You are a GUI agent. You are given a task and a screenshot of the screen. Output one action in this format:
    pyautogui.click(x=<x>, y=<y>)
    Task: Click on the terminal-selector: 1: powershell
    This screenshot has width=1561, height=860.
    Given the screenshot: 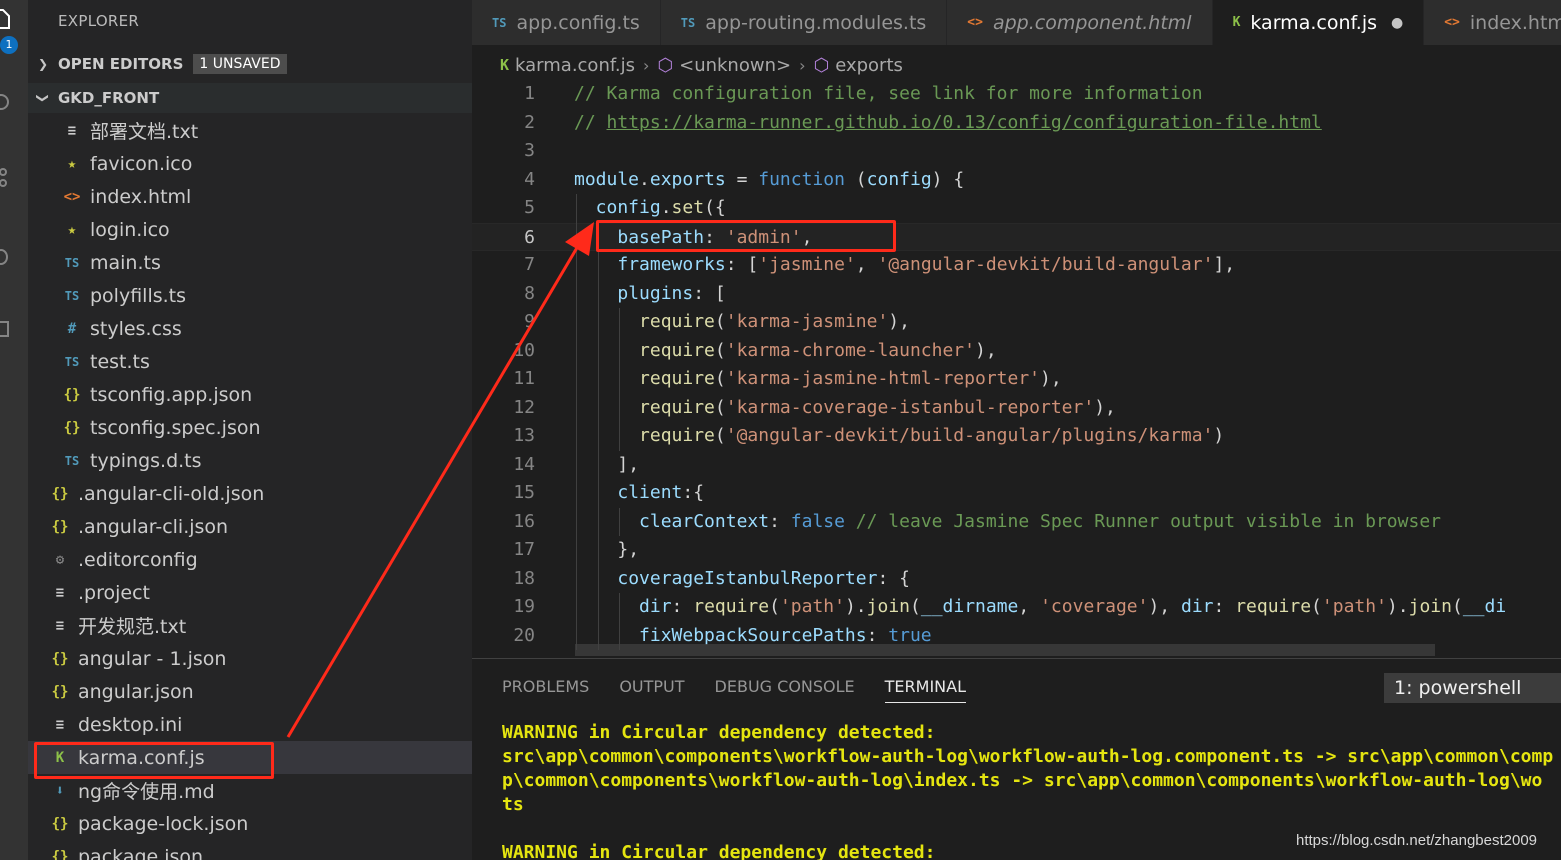 What is the action you would take?
    pyautogui.click(x=1472, y=688)
    